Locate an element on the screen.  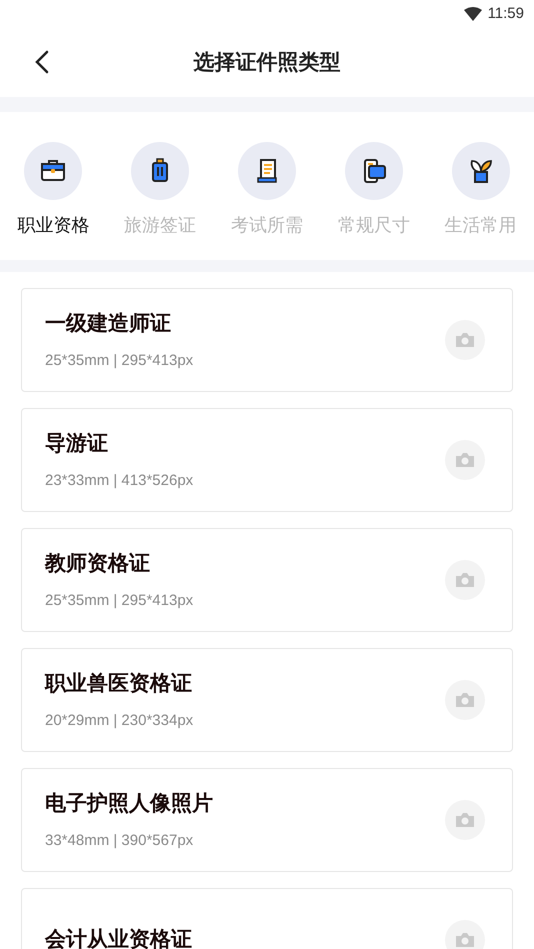
card-title: 一级建造师证 is located at coordinates (108, 324).